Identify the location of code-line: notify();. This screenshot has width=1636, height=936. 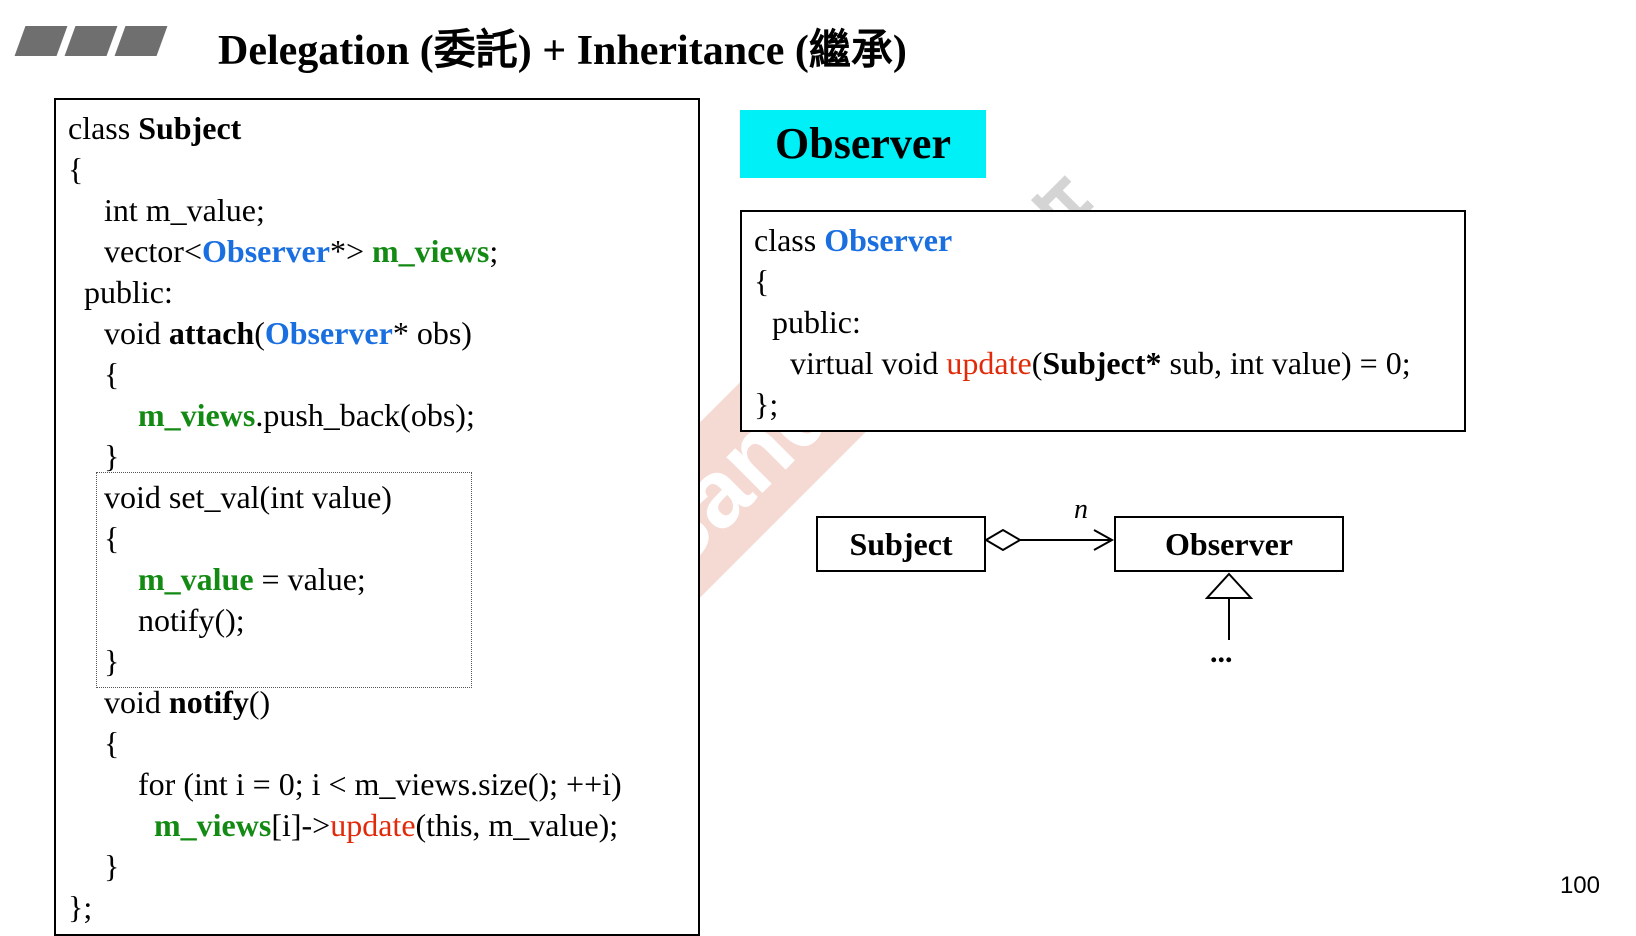
(191, 620).